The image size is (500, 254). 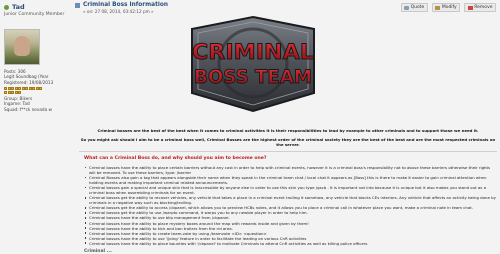 I want to click on modify-label: Modify, so click(x=449, y=7).